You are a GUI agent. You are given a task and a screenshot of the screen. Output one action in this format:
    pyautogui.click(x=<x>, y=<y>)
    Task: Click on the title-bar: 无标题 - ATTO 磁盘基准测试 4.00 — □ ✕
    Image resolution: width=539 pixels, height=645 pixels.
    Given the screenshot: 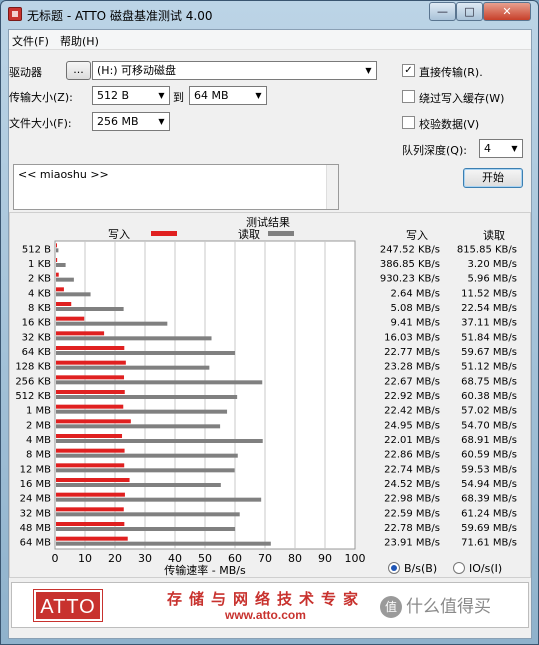 What is the action you would take?
    pyautogui.click(x=269, y=15)
    